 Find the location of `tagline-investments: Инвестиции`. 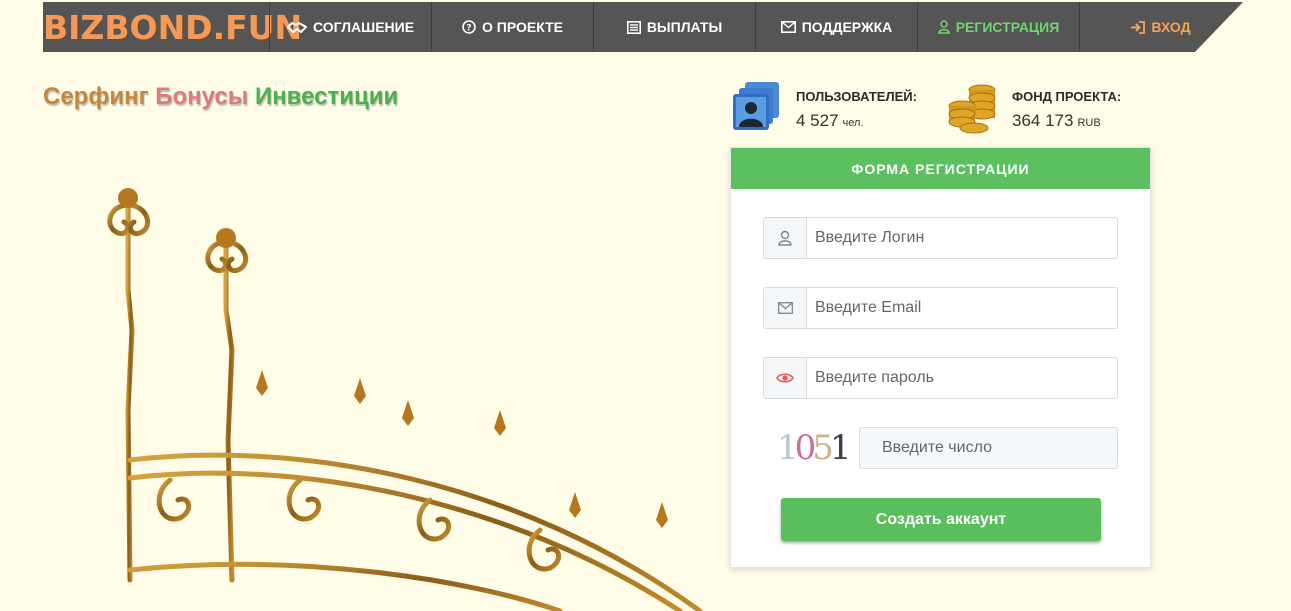

tagline-investments: Инвестиции is located at coordinates (326, 96).